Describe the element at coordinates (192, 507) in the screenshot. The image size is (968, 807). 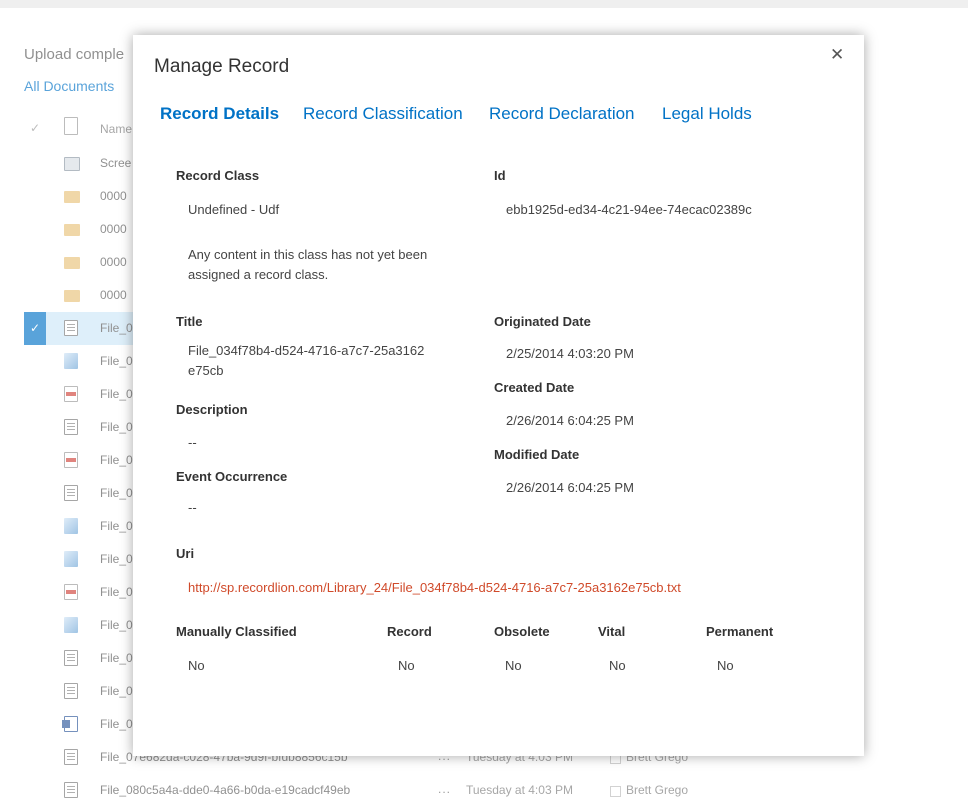
I see `event-occurrence-value: --` at that location.